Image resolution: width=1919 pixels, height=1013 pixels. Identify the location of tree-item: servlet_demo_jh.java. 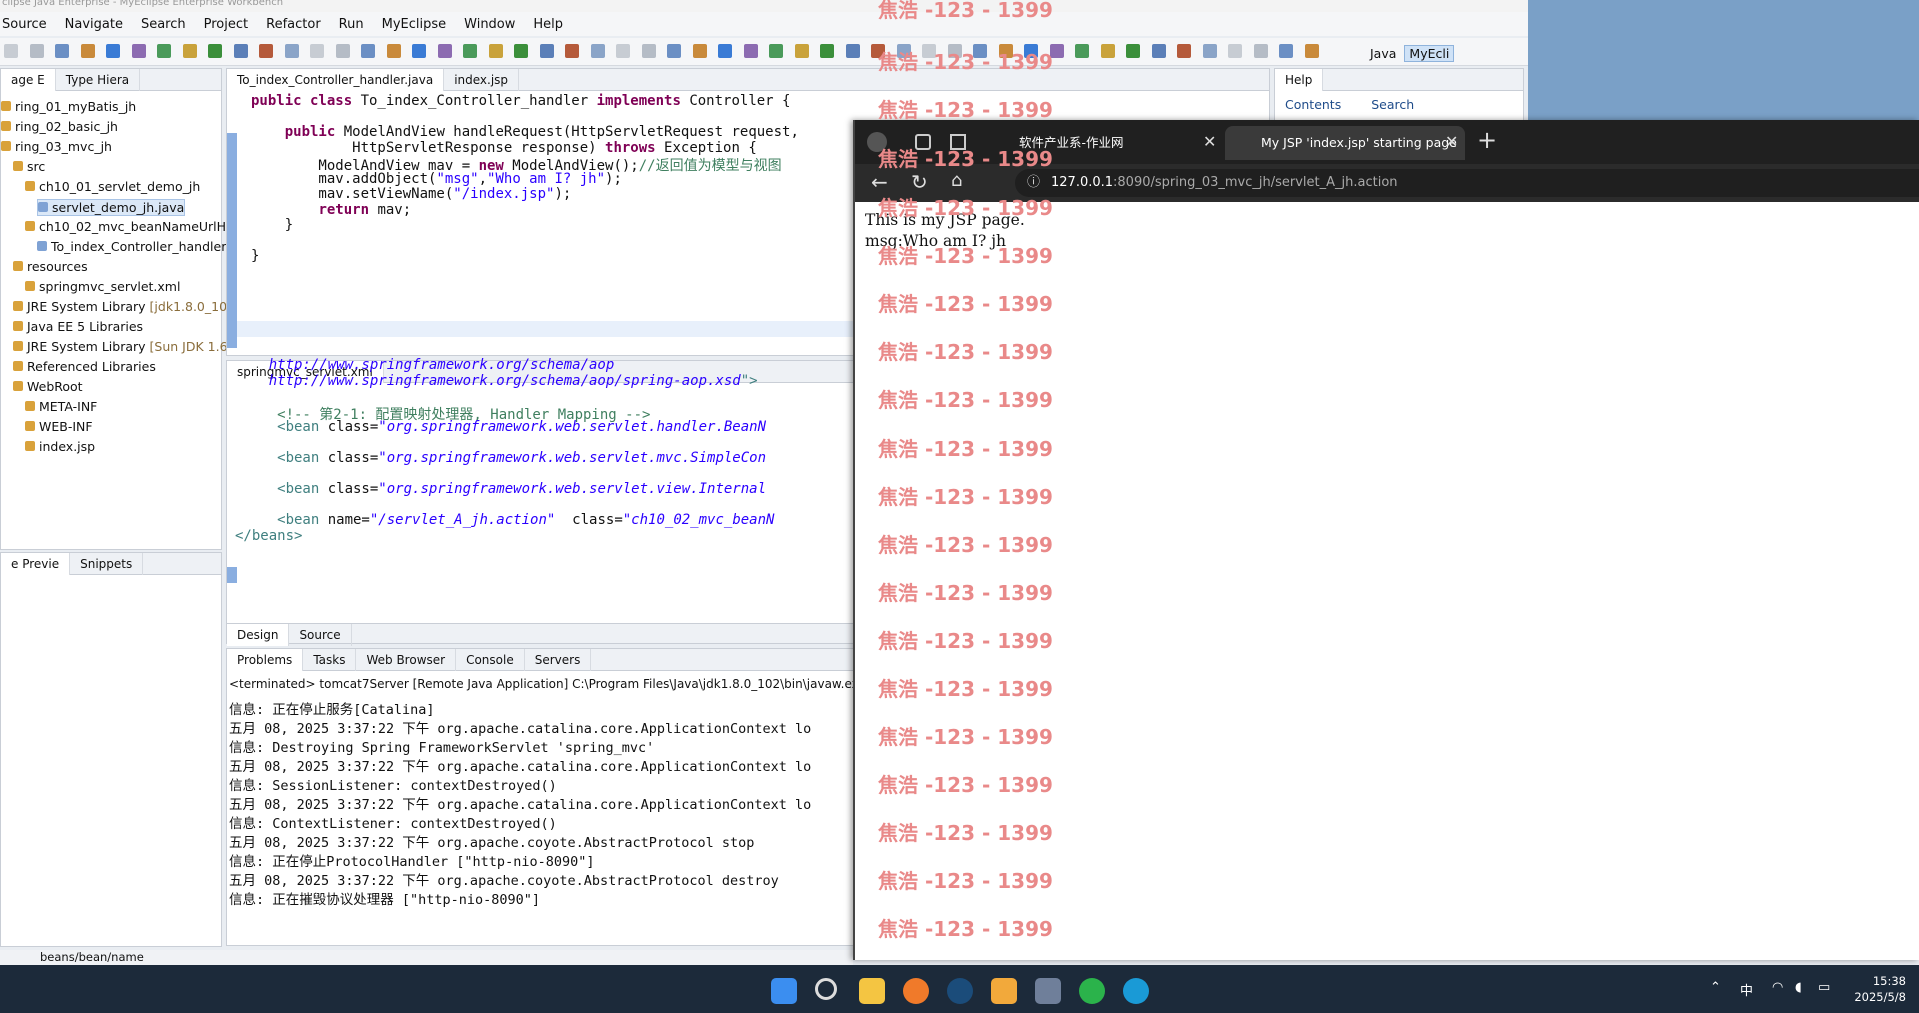
(111, 207).